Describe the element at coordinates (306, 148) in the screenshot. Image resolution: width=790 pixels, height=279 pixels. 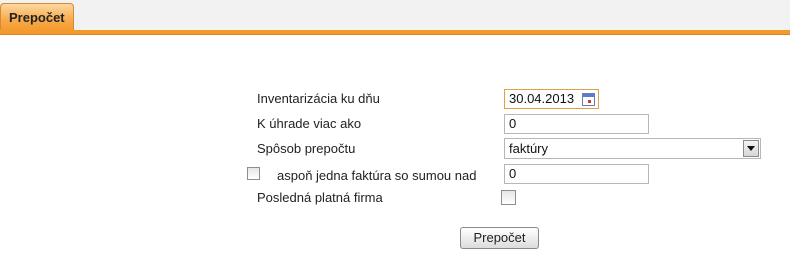
I see `method-label: Spôsob prepočtu` at that location.